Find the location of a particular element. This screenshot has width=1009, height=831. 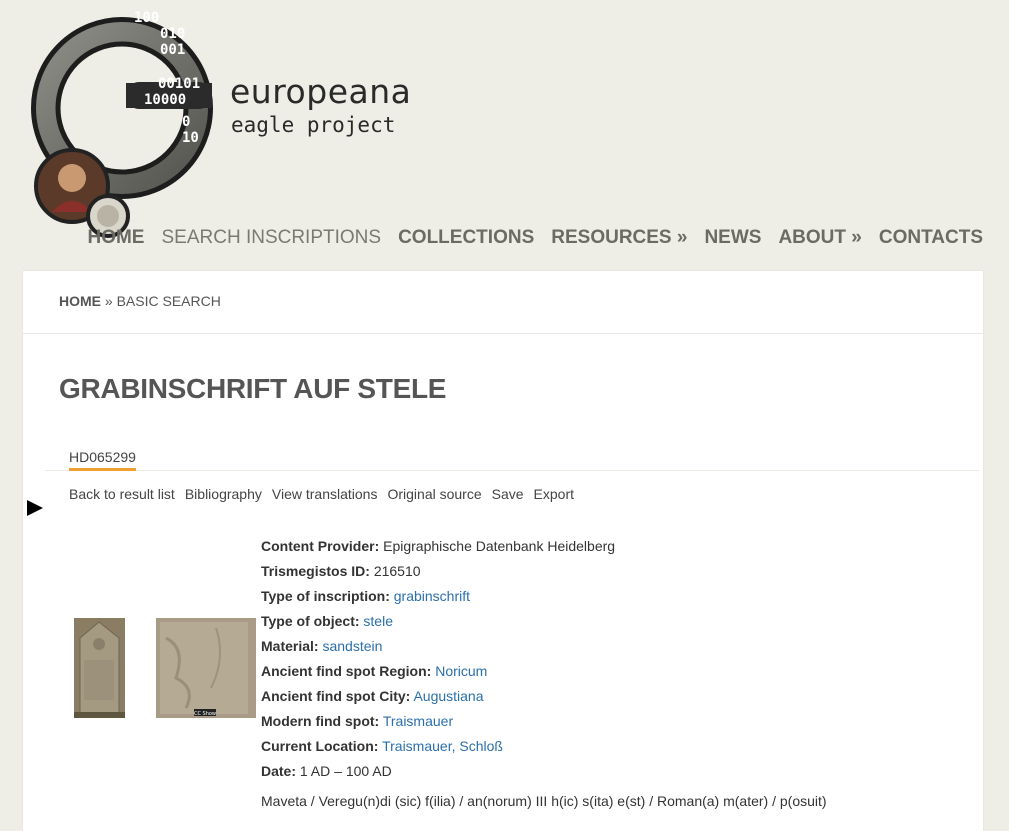

logo-binary-7: 10 is located at coordinates (190, 138).